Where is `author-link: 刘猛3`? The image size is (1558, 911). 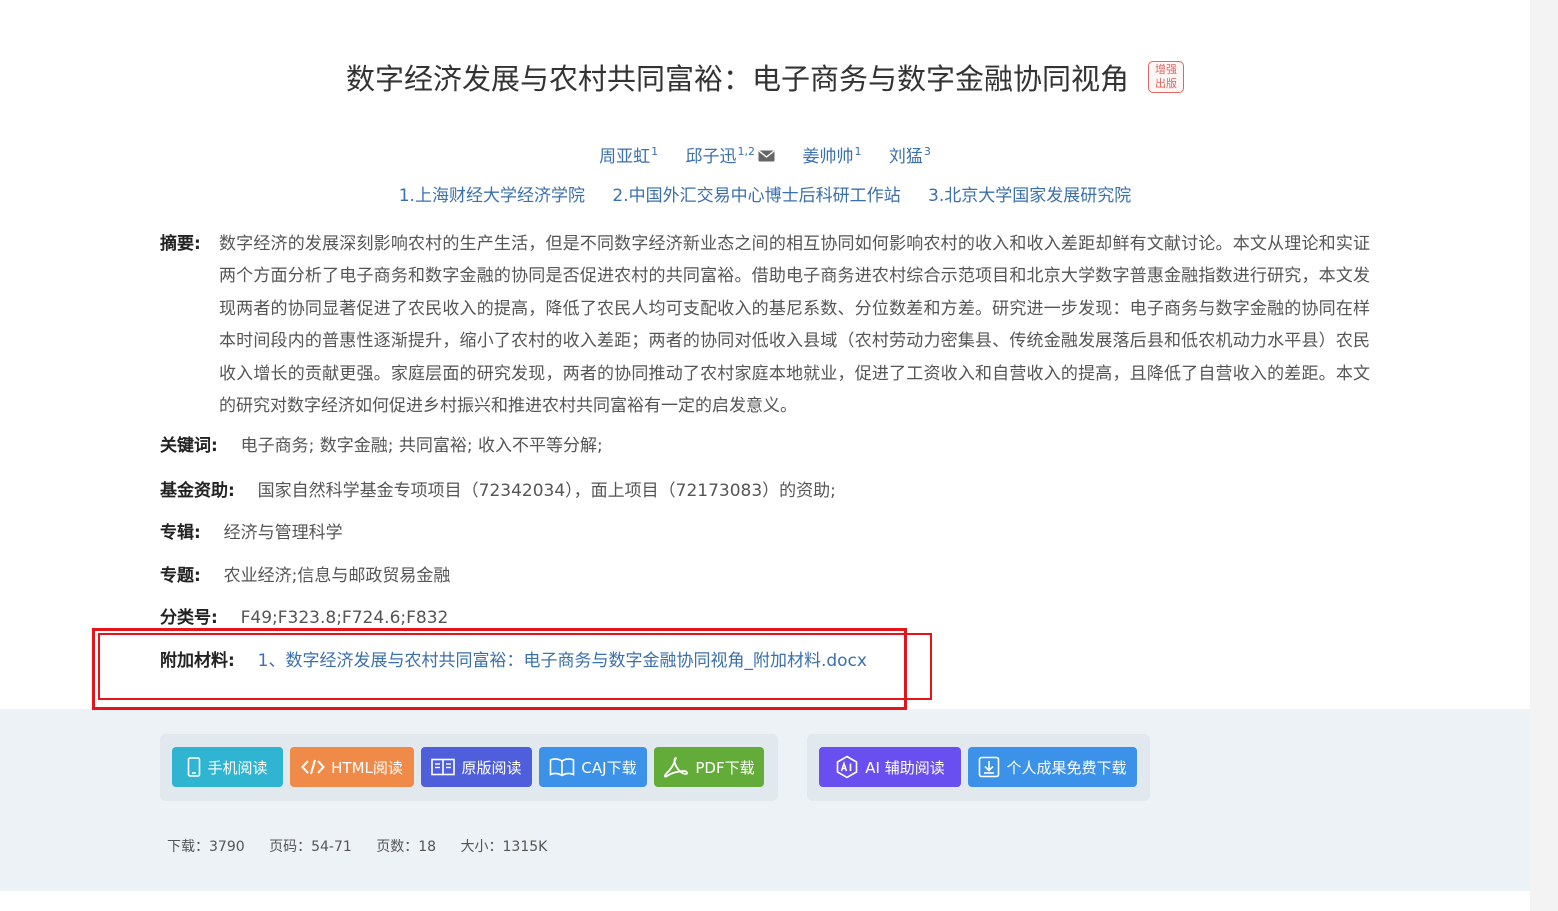
author-link: 刘猛3 is located at coordinates (910, 154).